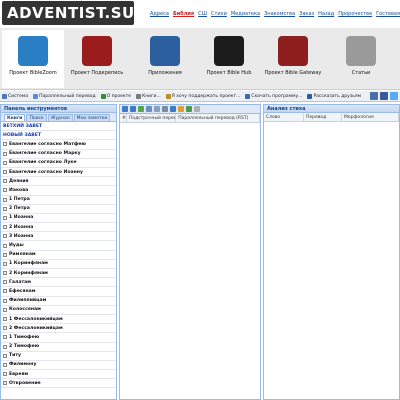  What do you see at coordinates (58, 246) in the screenshot?
I see `book-item: Иуды` at bounding box center [58, 246].